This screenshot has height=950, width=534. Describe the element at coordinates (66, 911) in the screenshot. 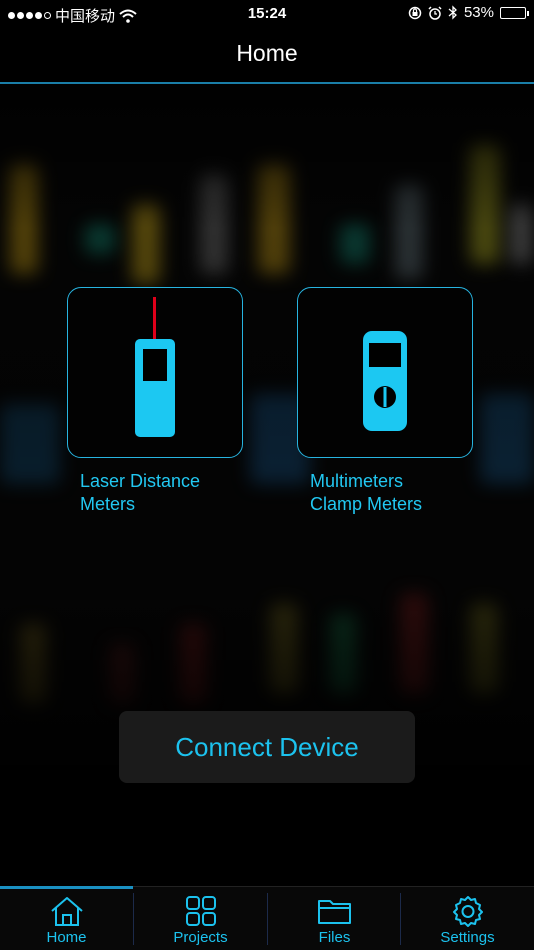

I see `home-icon` at that location.